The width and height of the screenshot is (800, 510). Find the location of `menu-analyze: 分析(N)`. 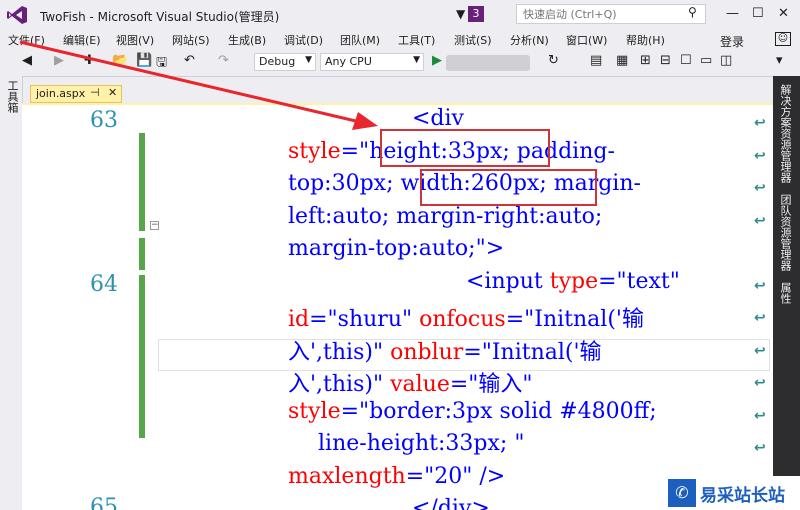

menu-analyze: 分析(N) is located at coordinates (529, 40).